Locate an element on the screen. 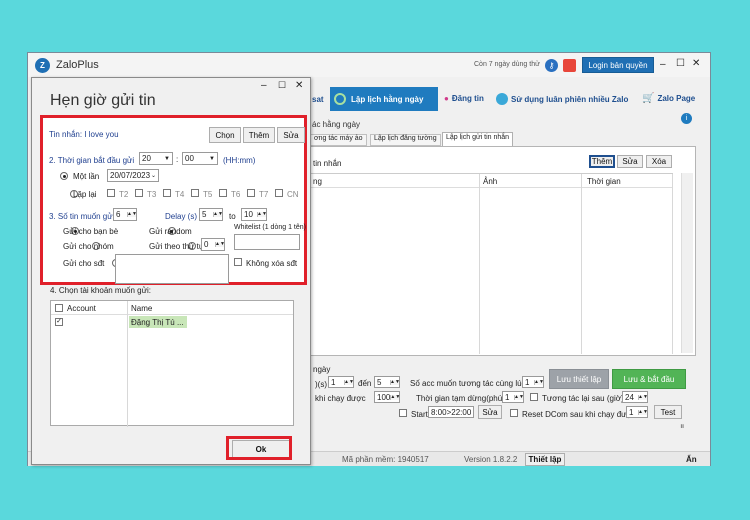  day-checkbox-t5 is located at coordinates (195, 193).